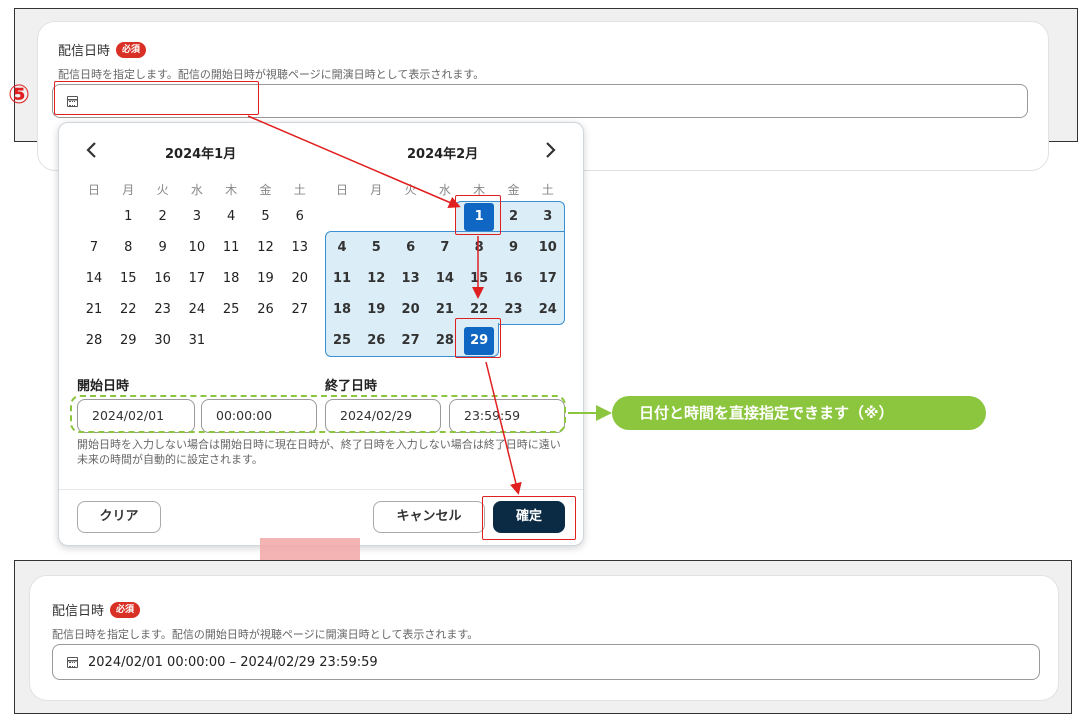 The height and width of the screenshot is (720, 1080). What do you see at coordinates (376, 248) in the screenshot?
I see `feb-day-cell: 5` at bounding box center [376, 248].